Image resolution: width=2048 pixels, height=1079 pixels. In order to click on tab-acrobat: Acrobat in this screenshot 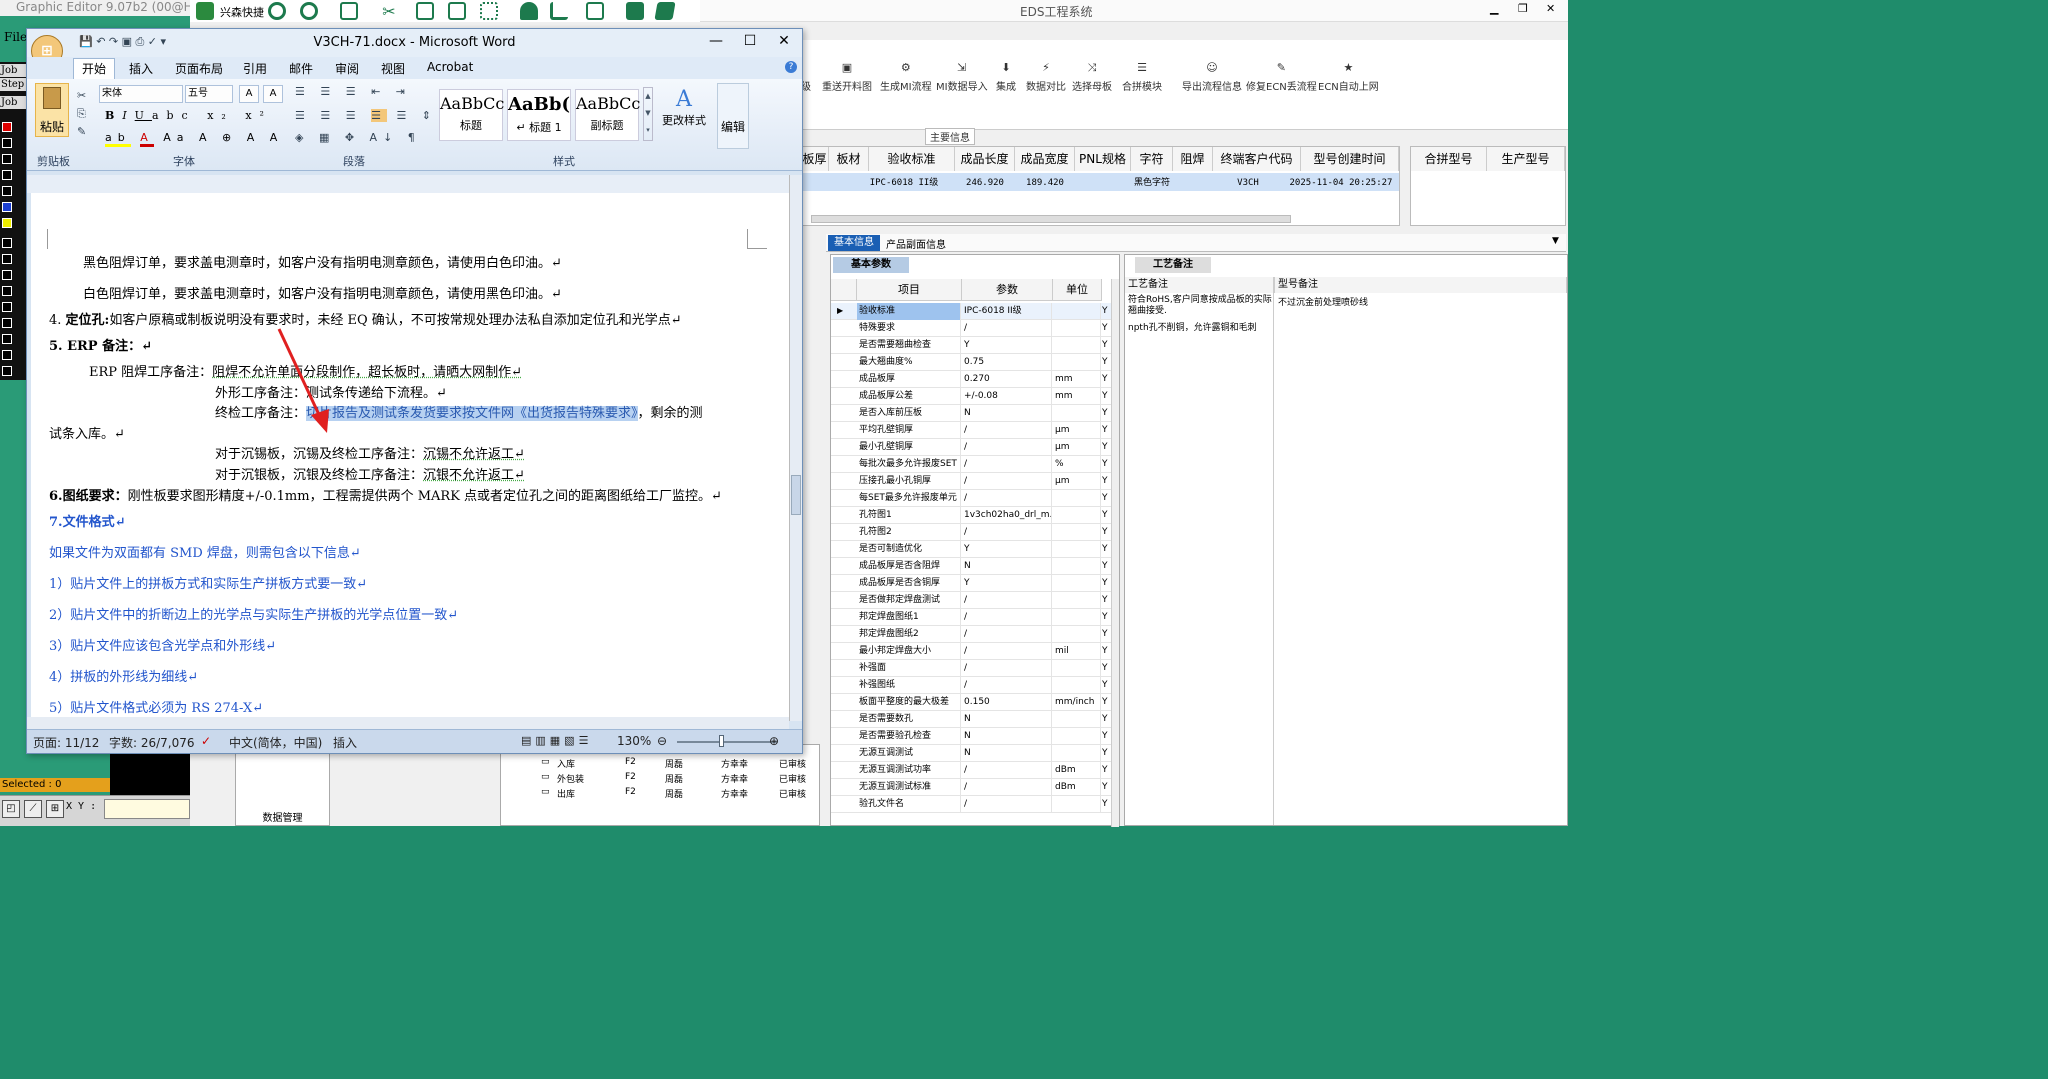, I will do `click(450, 67)`.